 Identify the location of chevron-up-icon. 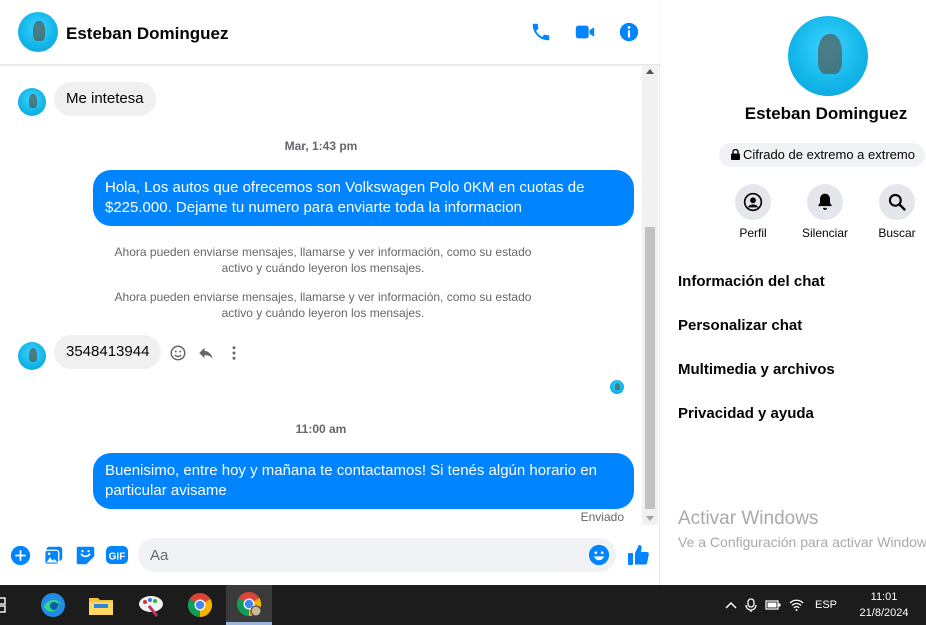
(731, 605).